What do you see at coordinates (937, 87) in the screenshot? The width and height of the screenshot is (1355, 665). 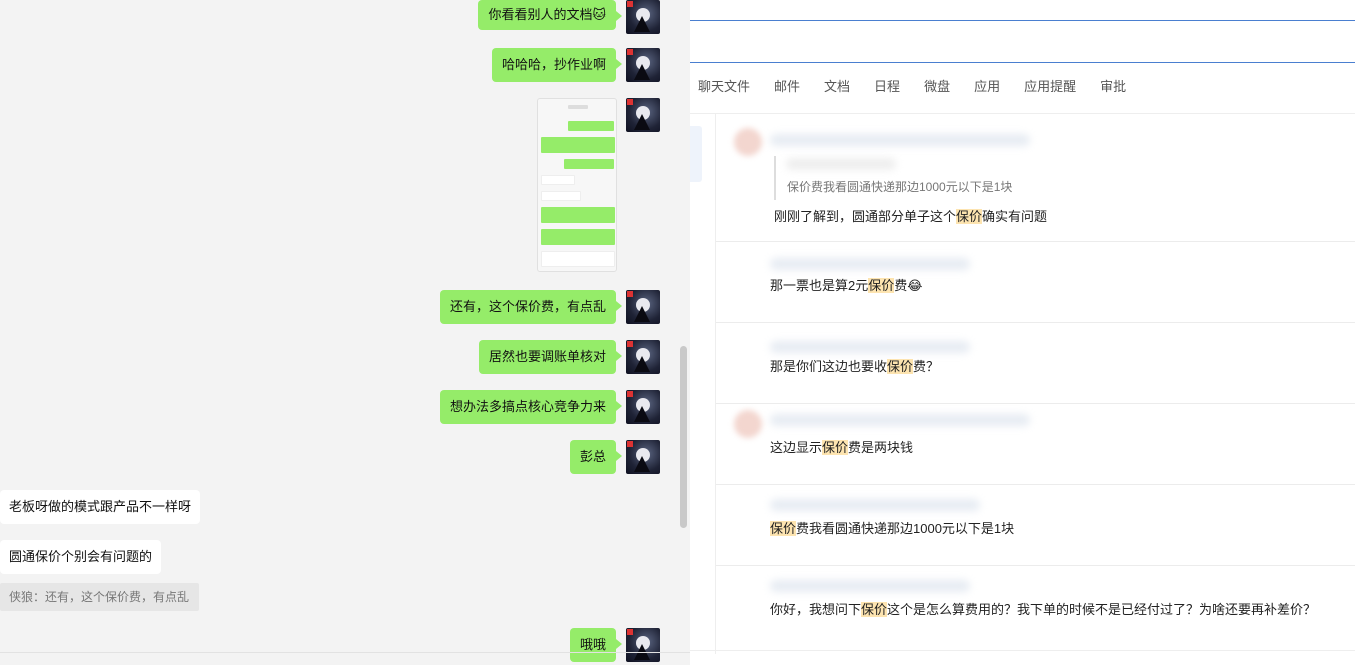 I see `tab-drive: 微盘` at bounding box center [937, 87].